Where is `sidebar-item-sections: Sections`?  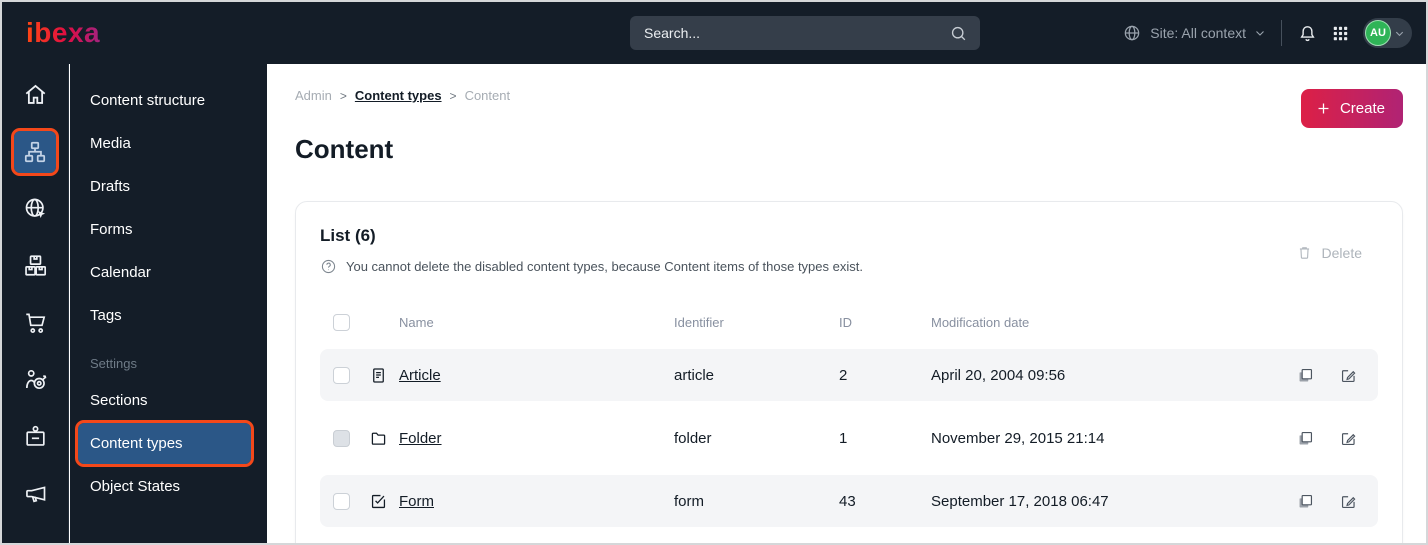
sidebar-item-sections: Sections is located at coordinates (168, 400).